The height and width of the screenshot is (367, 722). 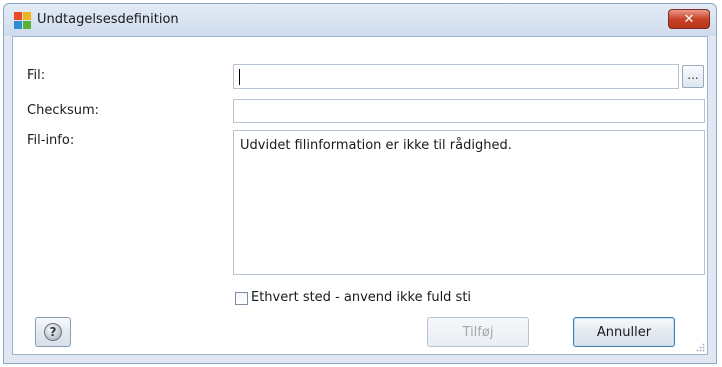 What do you see at coordinates (63, 110) in the screenshot?
I see `checksum-label: Checksum:` at bounding box center [63, 110].